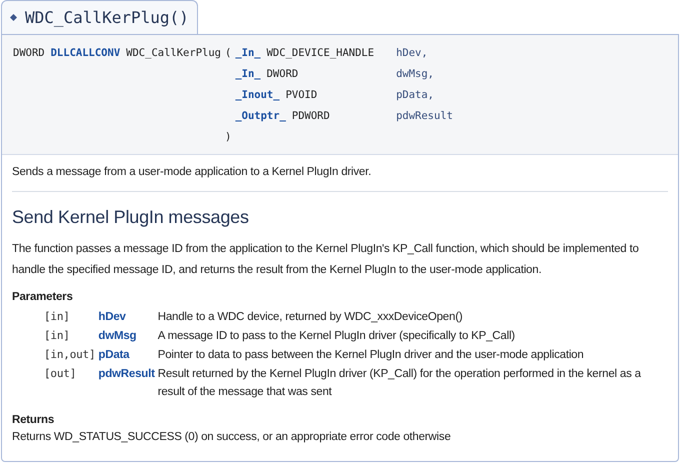 The height and width of the screenshot is (465, 680). What do you see at coordinates (61, 374) in the screenshot?
I see `param-direction: [out]` at bounding box center [61, 374].